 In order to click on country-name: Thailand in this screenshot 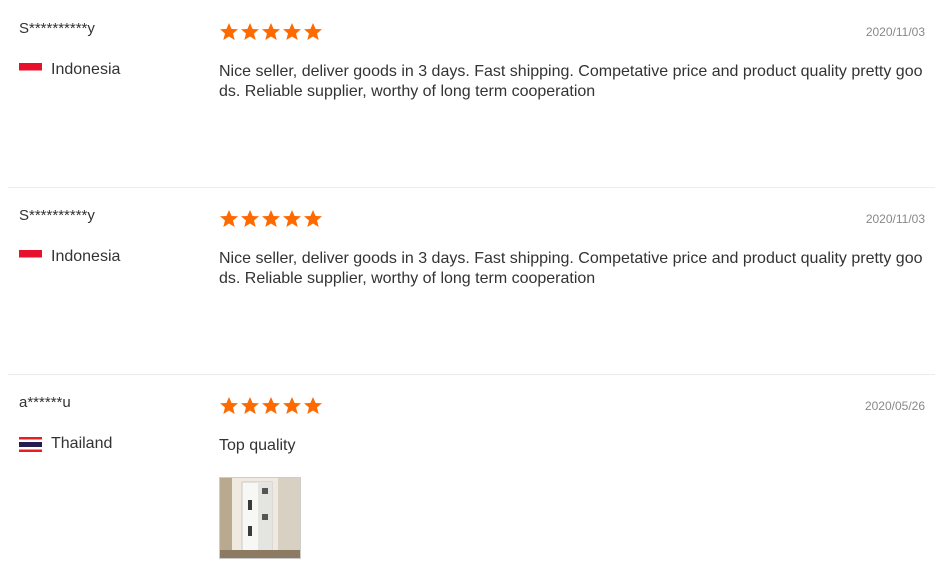, I will do `click(82, 443)`.